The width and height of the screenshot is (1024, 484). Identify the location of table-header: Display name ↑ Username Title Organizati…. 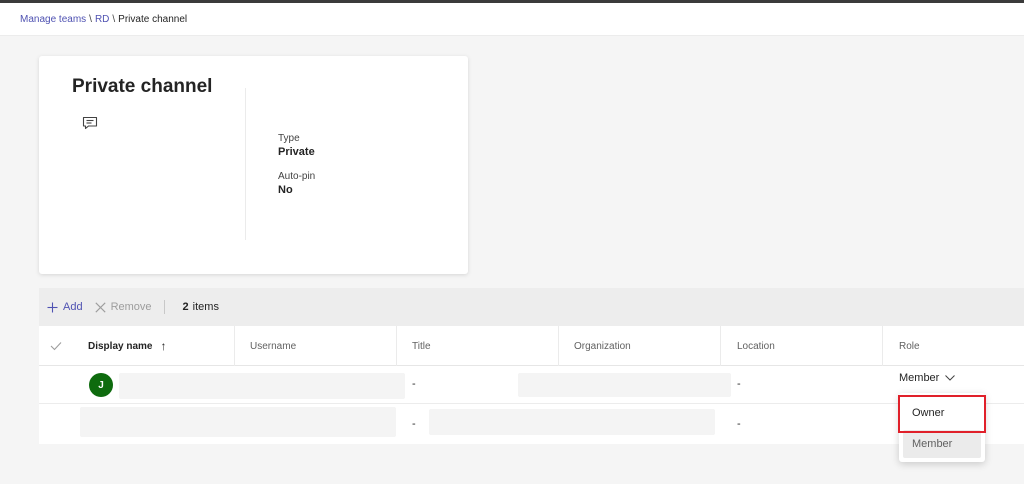
(531, 346).